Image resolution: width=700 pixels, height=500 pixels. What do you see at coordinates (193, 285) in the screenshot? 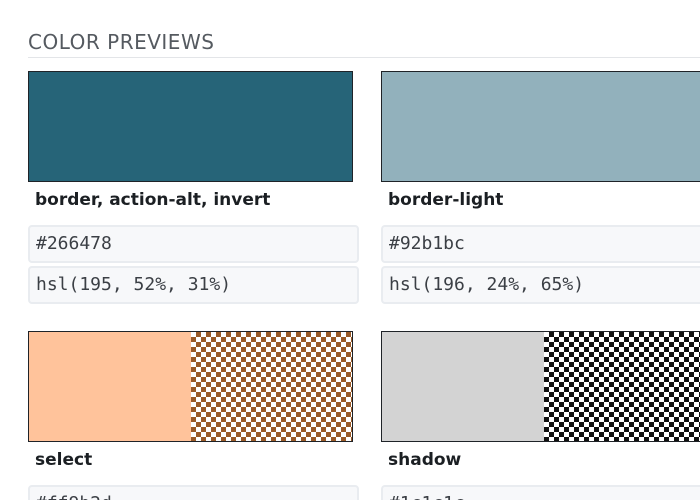
I see `hsl-value-field: hsl(195, 52%, 31%)` at bounding box center [193, 285].